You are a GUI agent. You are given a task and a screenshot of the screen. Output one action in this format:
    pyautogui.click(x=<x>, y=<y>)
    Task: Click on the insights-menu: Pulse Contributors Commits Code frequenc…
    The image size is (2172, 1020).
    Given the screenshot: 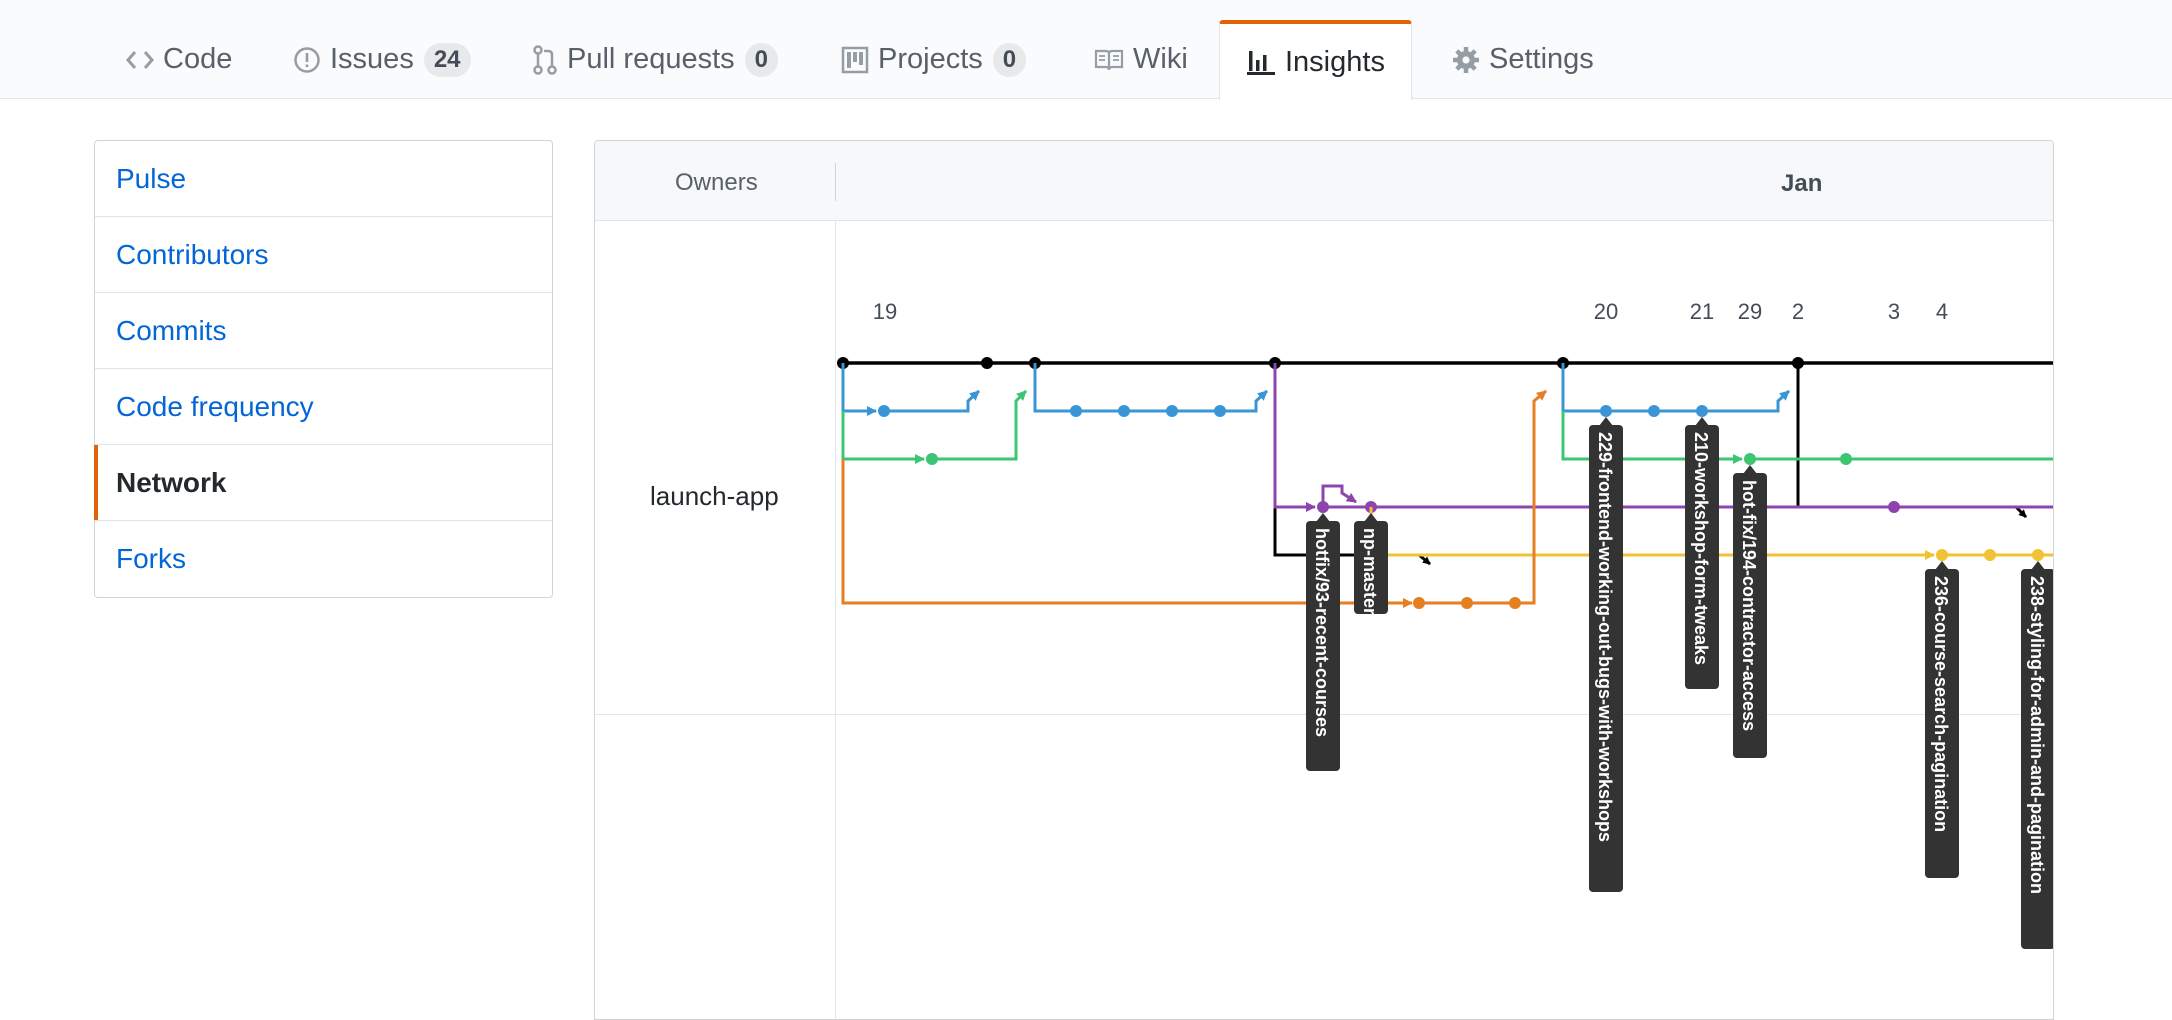 What is the action you would take?
    pyautogui.click(x=323, y=369)
    